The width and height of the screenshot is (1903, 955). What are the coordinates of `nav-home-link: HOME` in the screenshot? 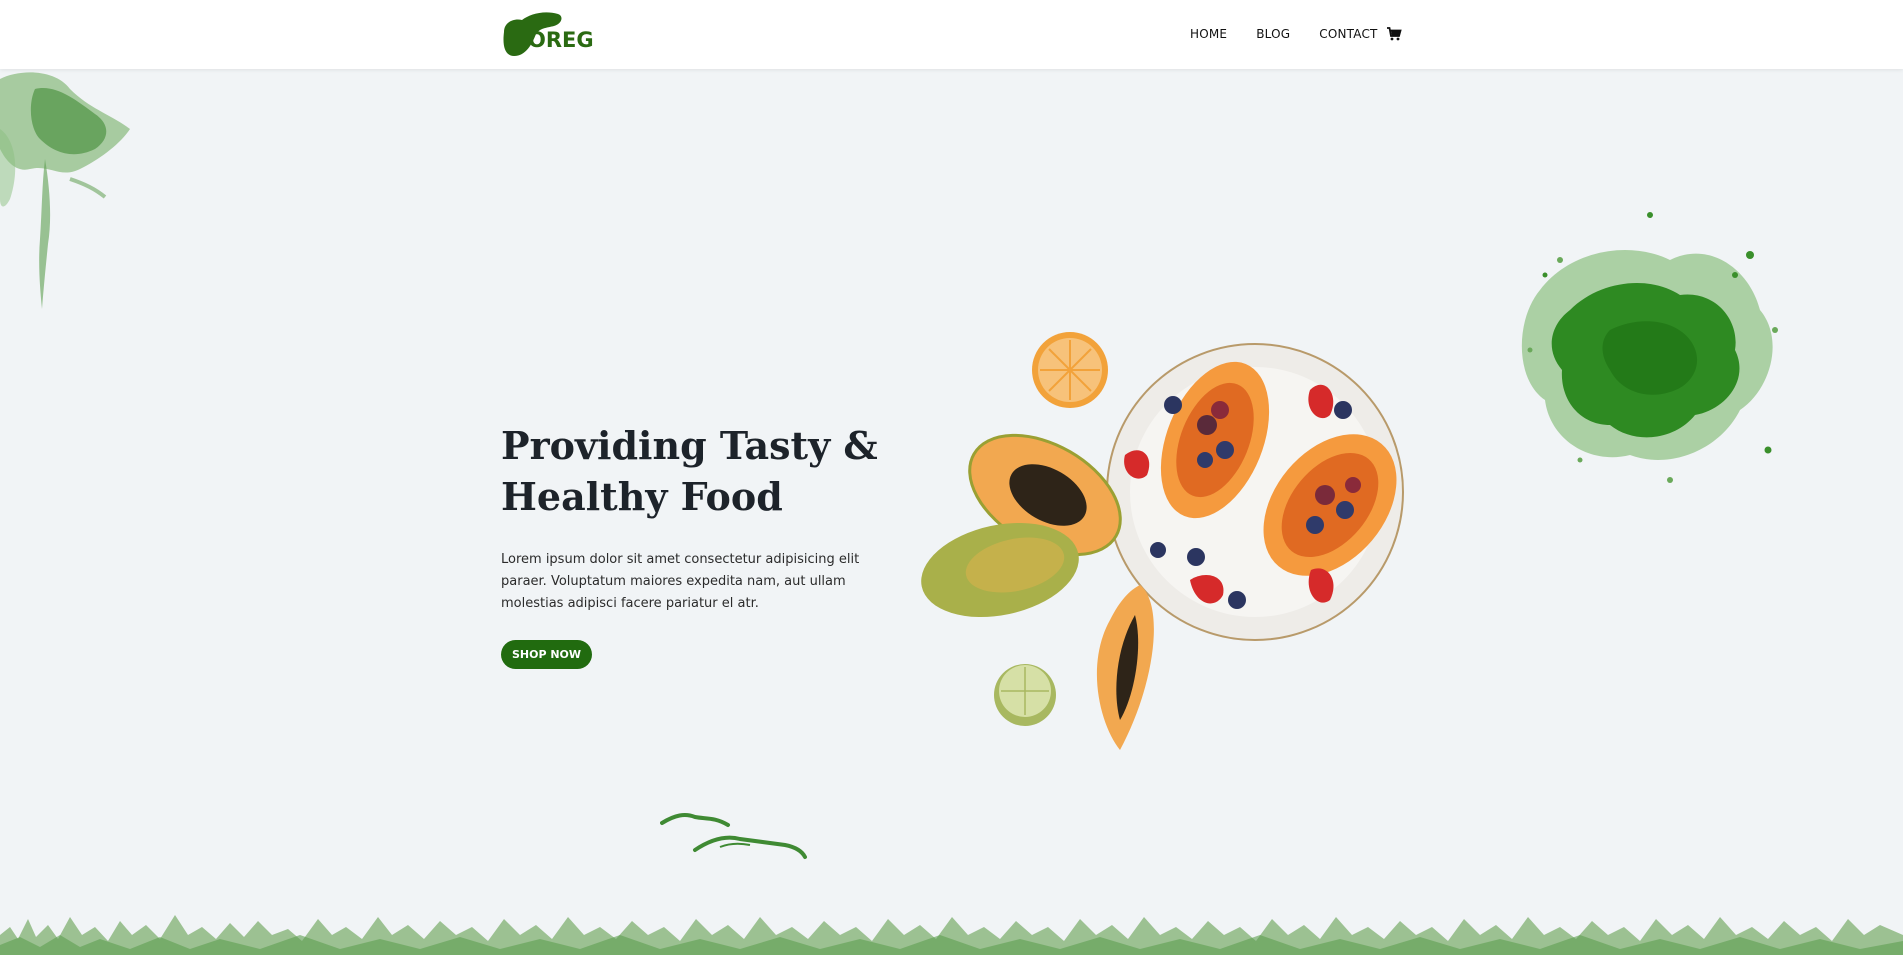 It's located at (1208, 34).